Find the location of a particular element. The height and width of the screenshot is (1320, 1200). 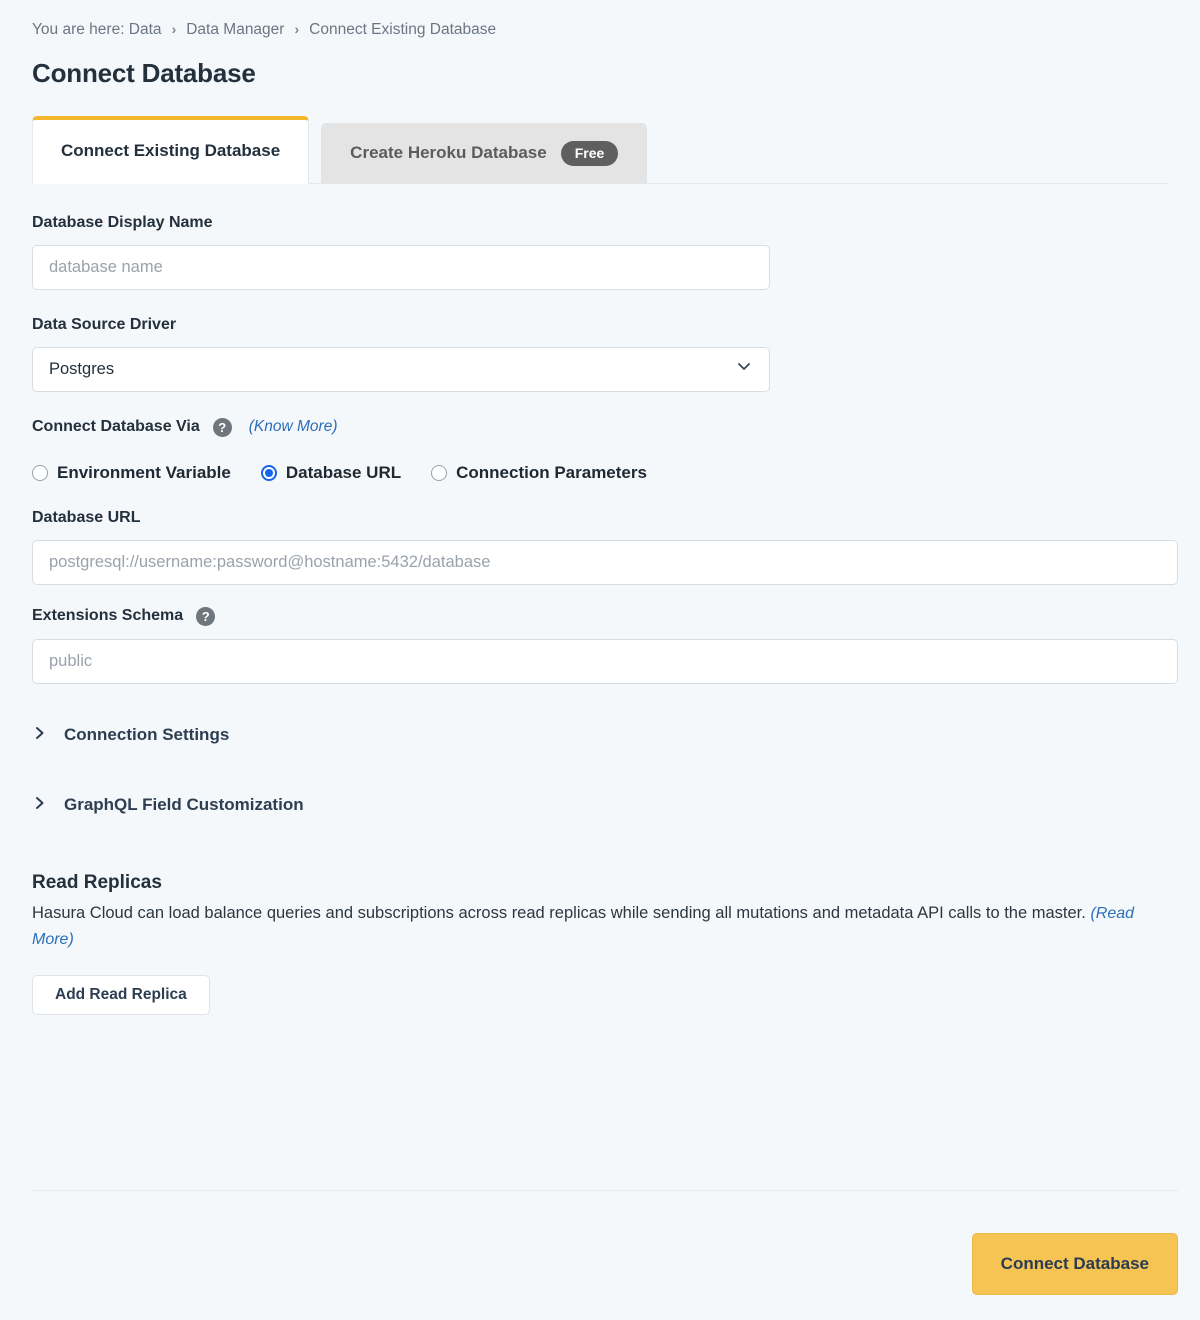

collapsible-graphql-field-customization: GraphQL Field Customization is located at coordinates (600, 805).